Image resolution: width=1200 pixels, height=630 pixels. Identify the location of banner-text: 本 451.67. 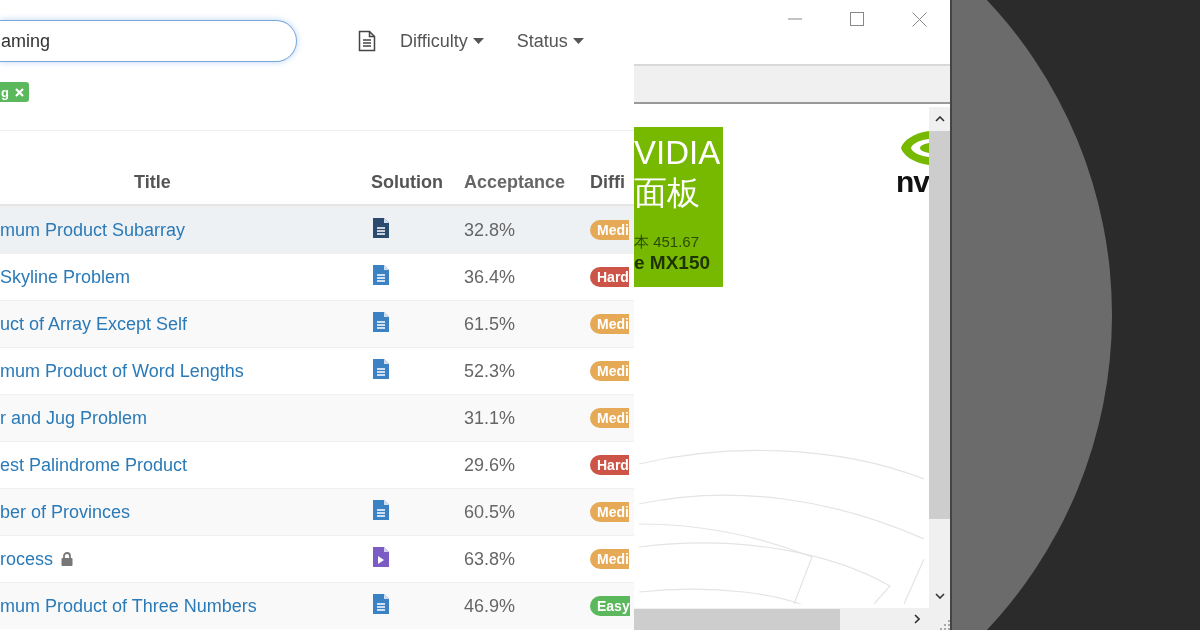
(667, 242).